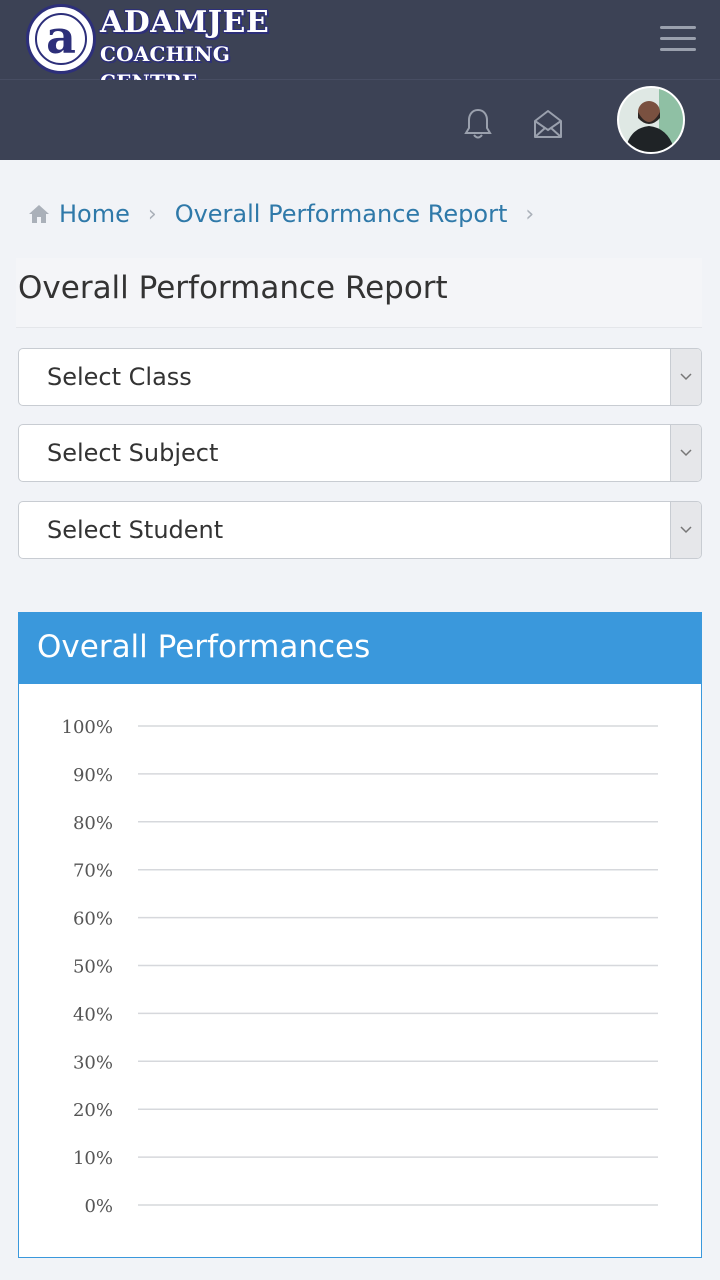 Image resolution: width=720 pixels, height=1280 pixels. What do you see at coordinates (135, 530) in the screenshot?
I see `student-select-value: Select Student` at bounding box center [135, 530].